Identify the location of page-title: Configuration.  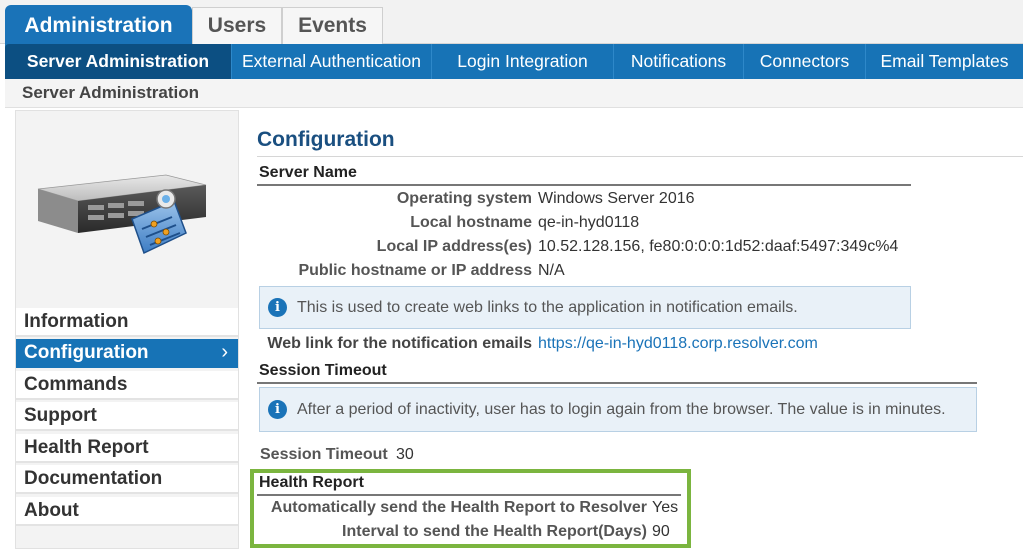
(326, 139).